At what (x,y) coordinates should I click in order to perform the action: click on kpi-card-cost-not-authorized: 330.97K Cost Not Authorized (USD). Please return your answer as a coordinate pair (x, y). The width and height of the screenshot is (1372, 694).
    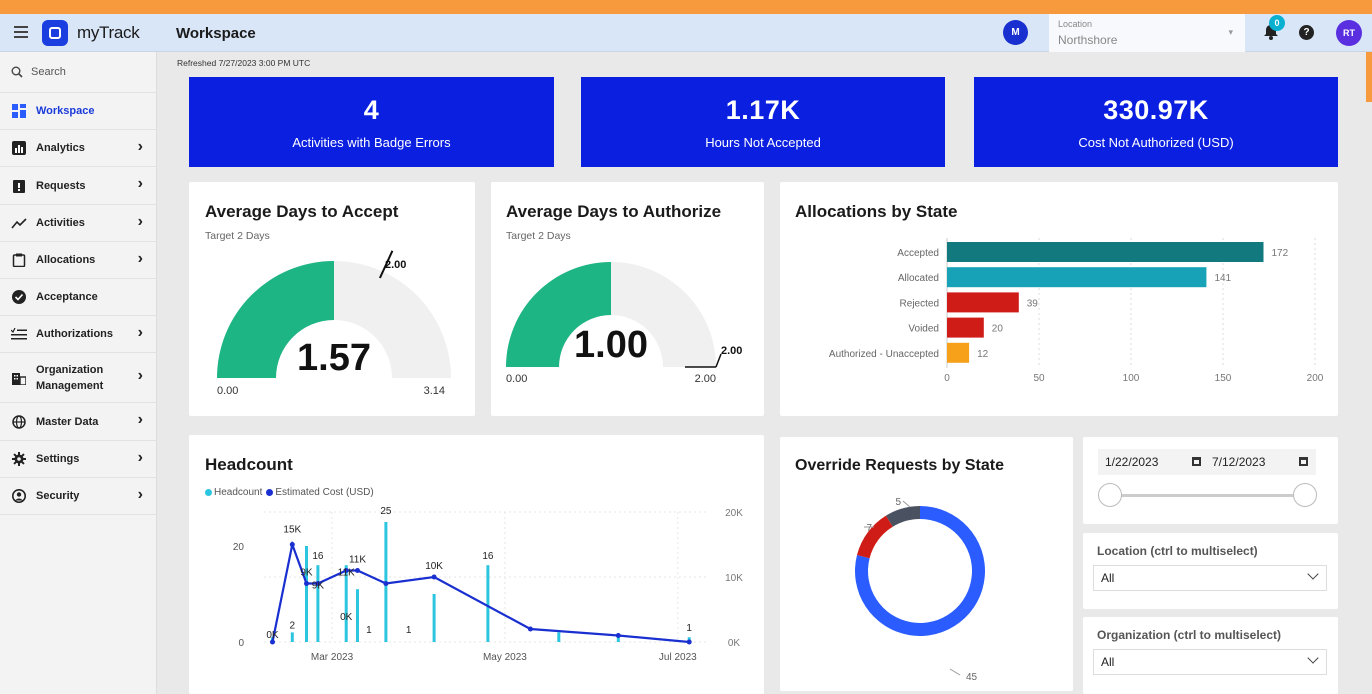
    Looking at the image, I should click on (1156, 122).